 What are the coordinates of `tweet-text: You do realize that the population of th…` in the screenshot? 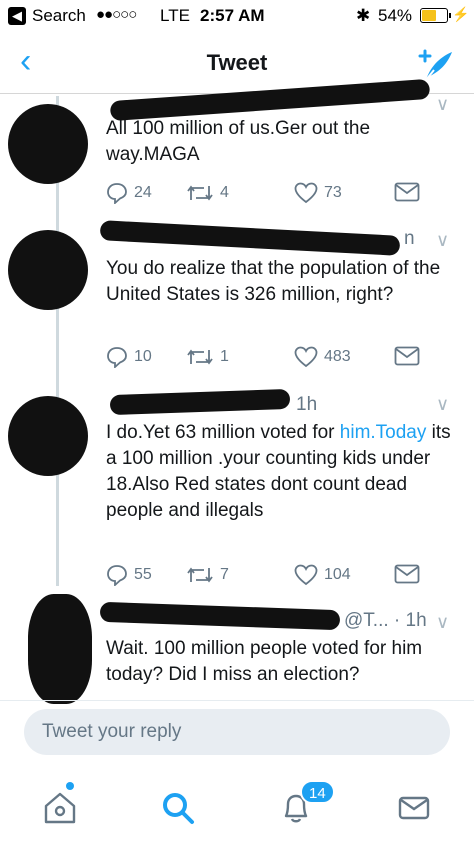 It's located at (273, 281).